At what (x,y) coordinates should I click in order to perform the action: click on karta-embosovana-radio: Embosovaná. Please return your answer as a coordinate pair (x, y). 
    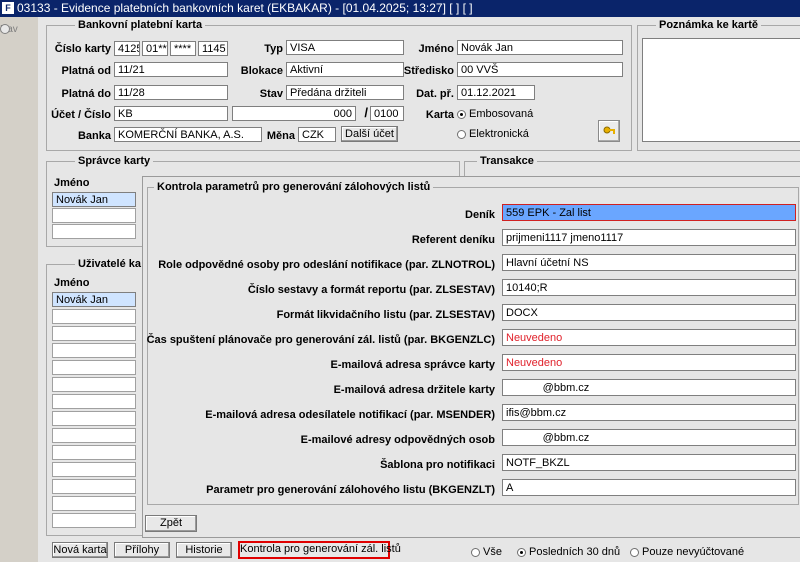
    Looking at the image, I should click on (495, 114).